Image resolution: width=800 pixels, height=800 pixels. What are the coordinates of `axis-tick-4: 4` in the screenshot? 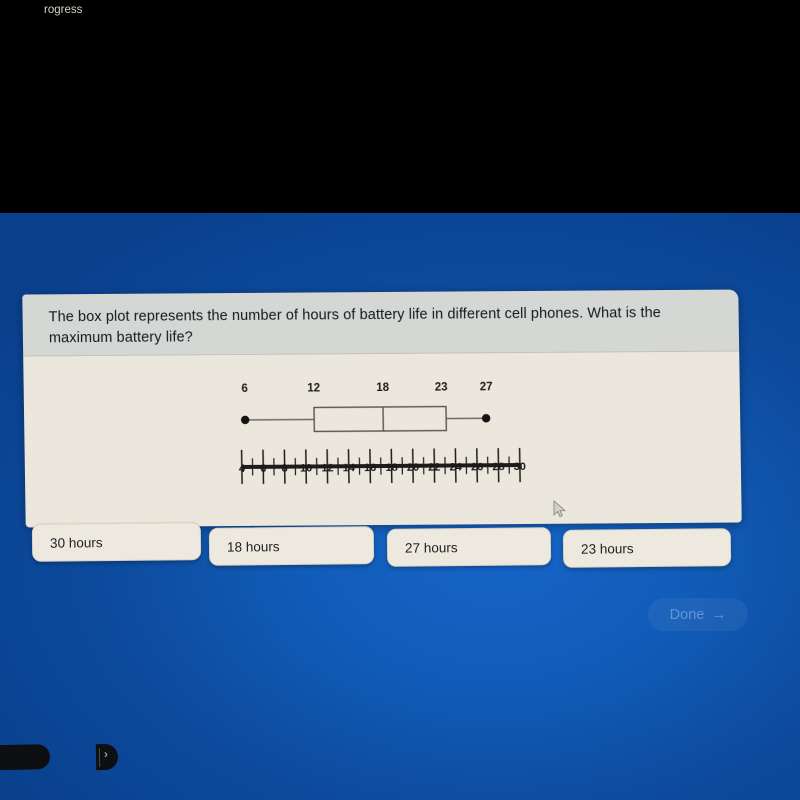 It's located at (242, 468).